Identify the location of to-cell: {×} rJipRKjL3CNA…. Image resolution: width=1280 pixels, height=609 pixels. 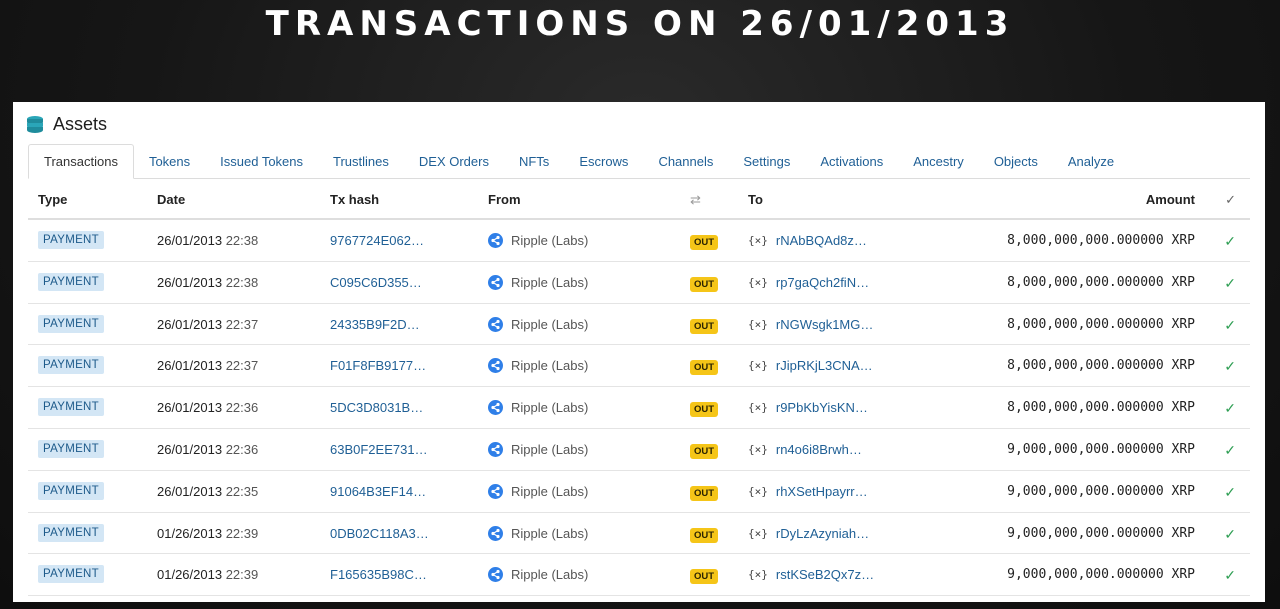
(810, 365).